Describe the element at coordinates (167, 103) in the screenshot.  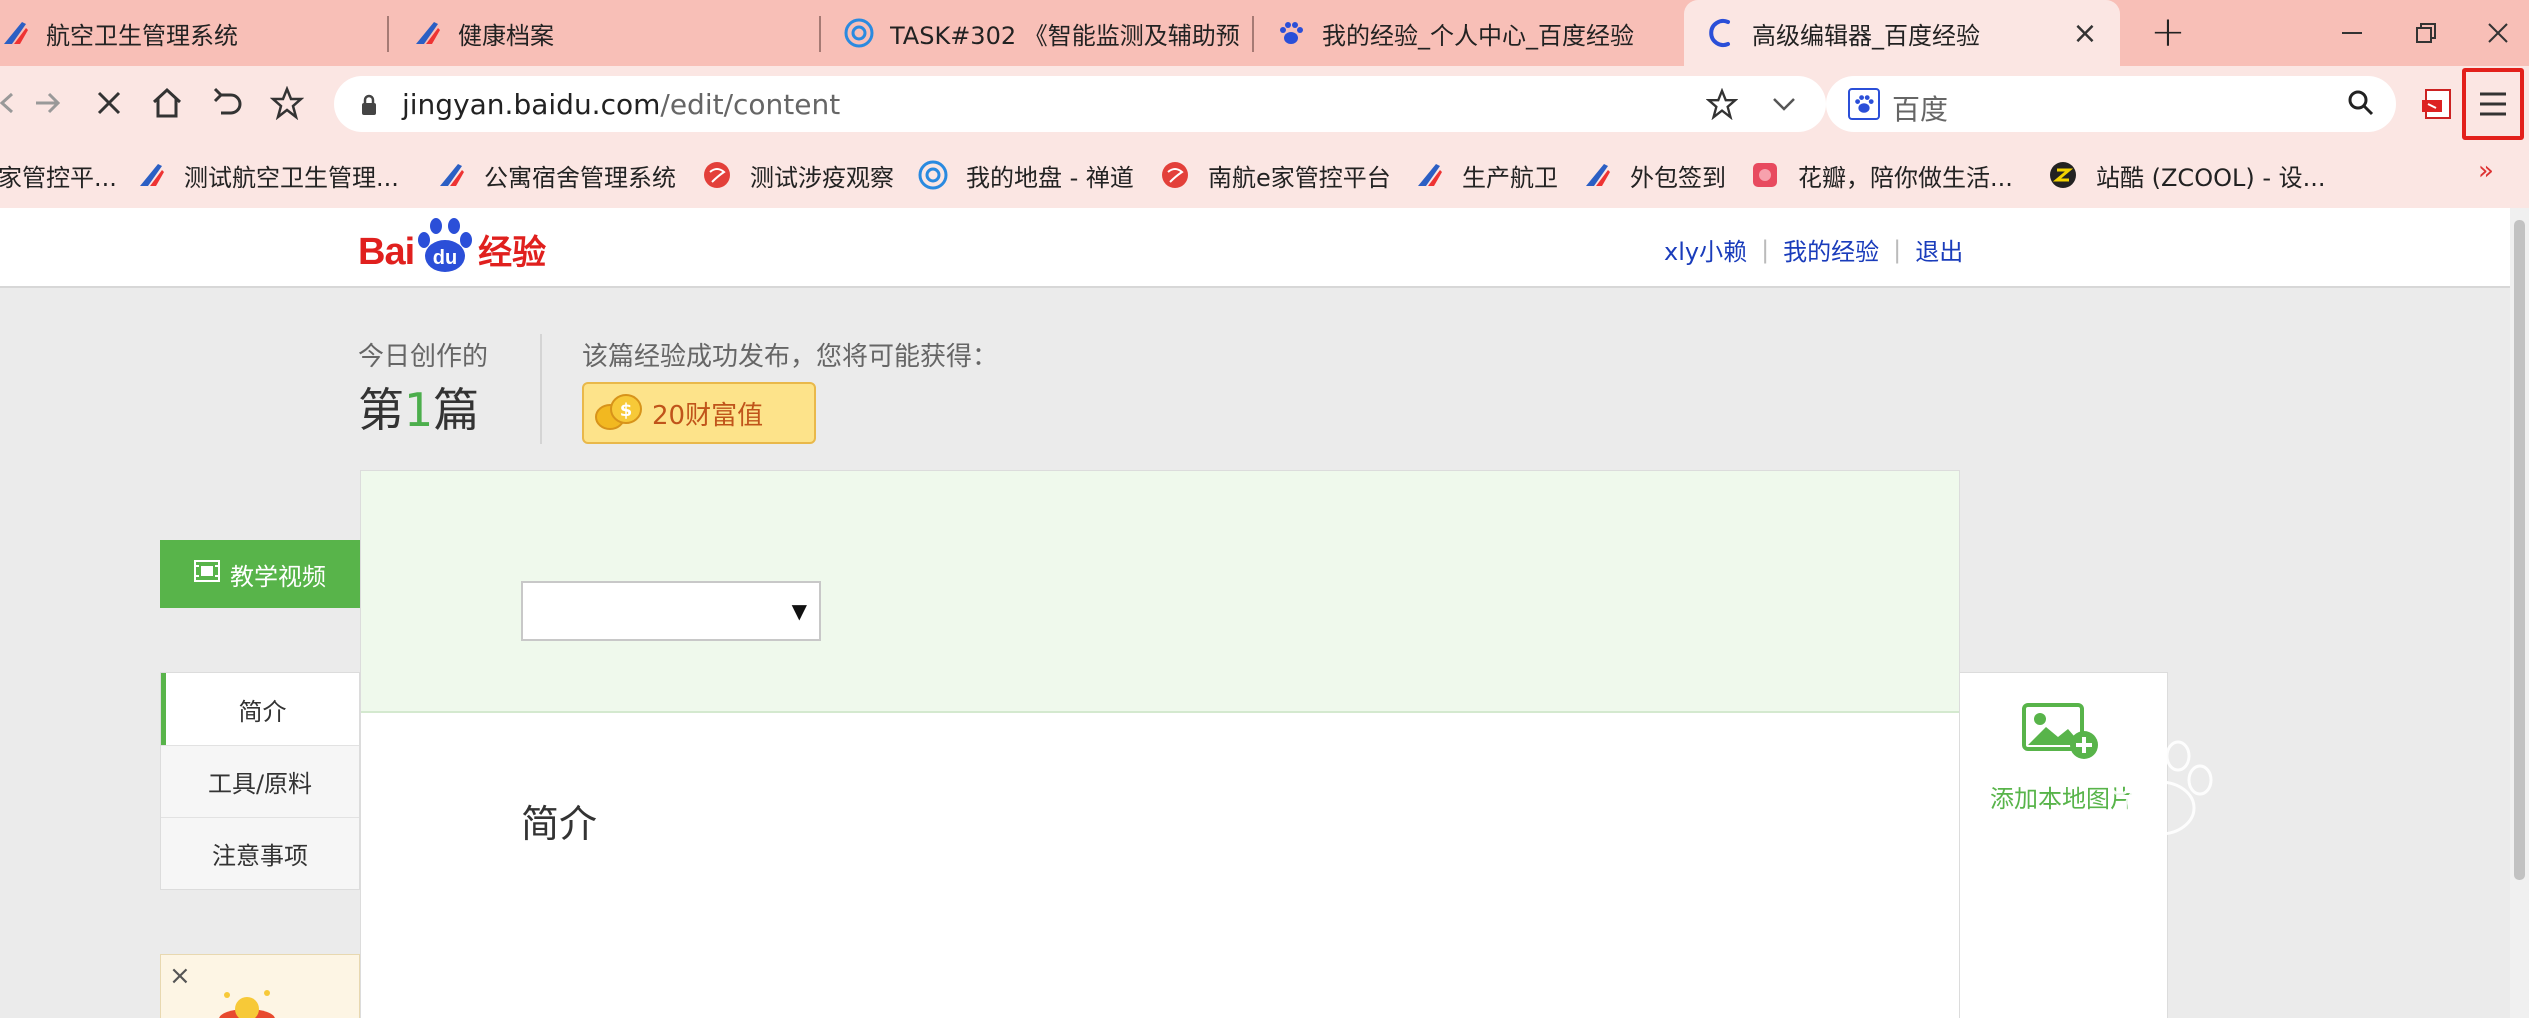
I see `home-button` at that location.